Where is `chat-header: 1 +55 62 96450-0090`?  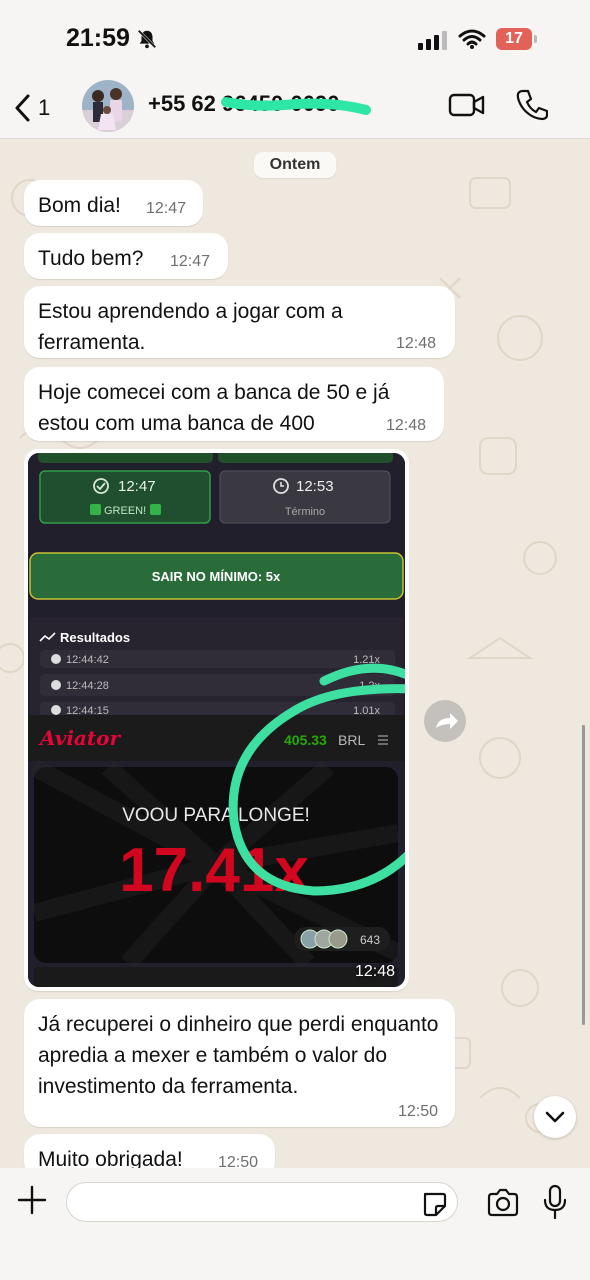 chat-header: 1 +55 62 96450-0090 is located at coordinates (295, 108).